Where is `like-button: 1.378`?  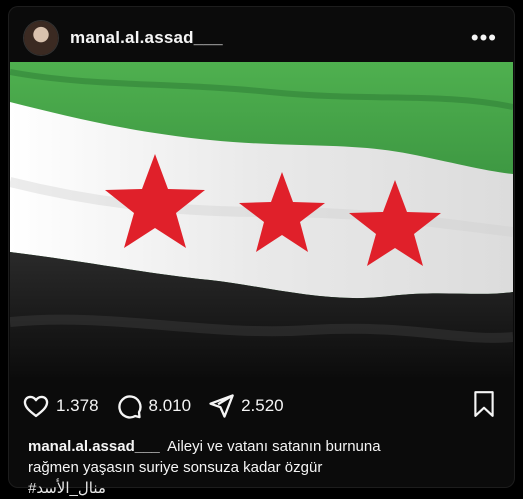 like-button: 1.378 is located at coordinates (60, 406).